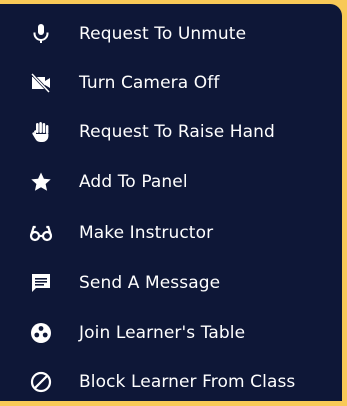 The image size is (347, 406). I want to click on hand-icon, so click(41, 132).